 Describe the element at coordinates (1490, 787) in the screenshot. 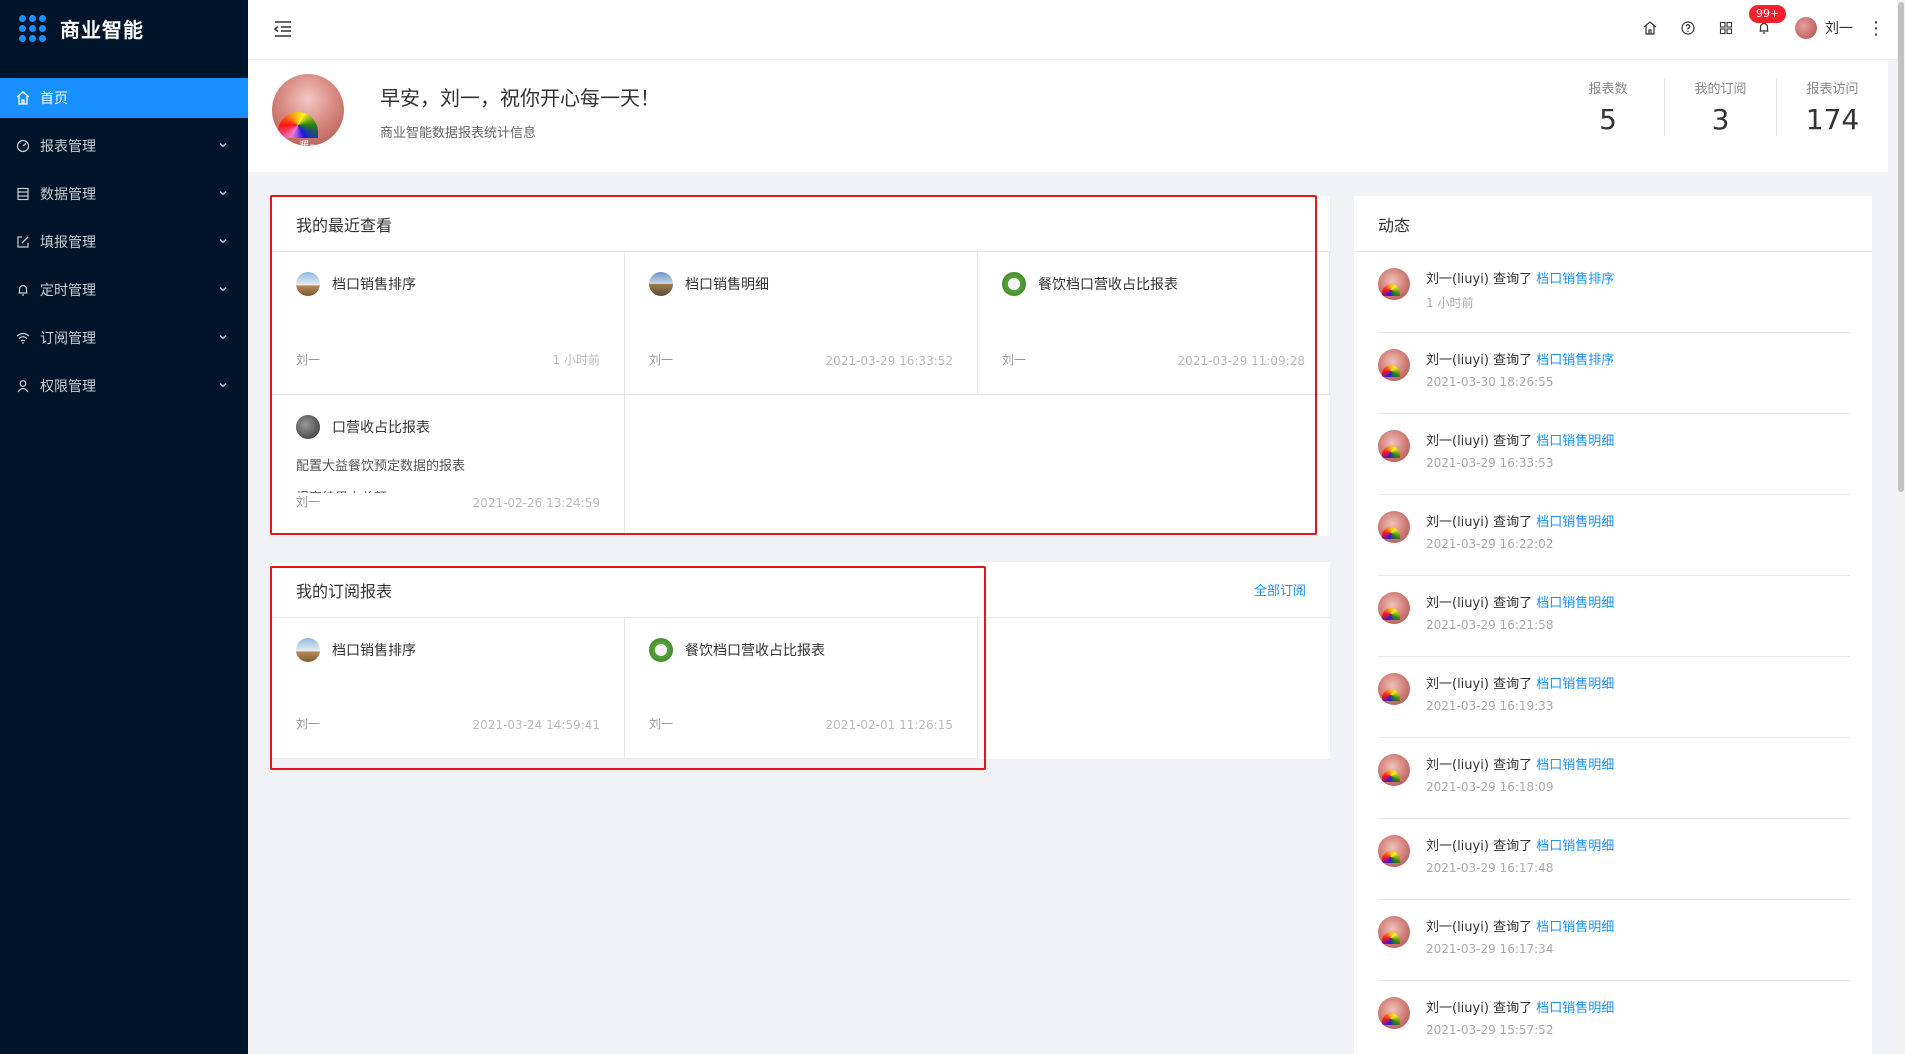

I see `activity-time: 2021-03-29 16:18:09` at that location.